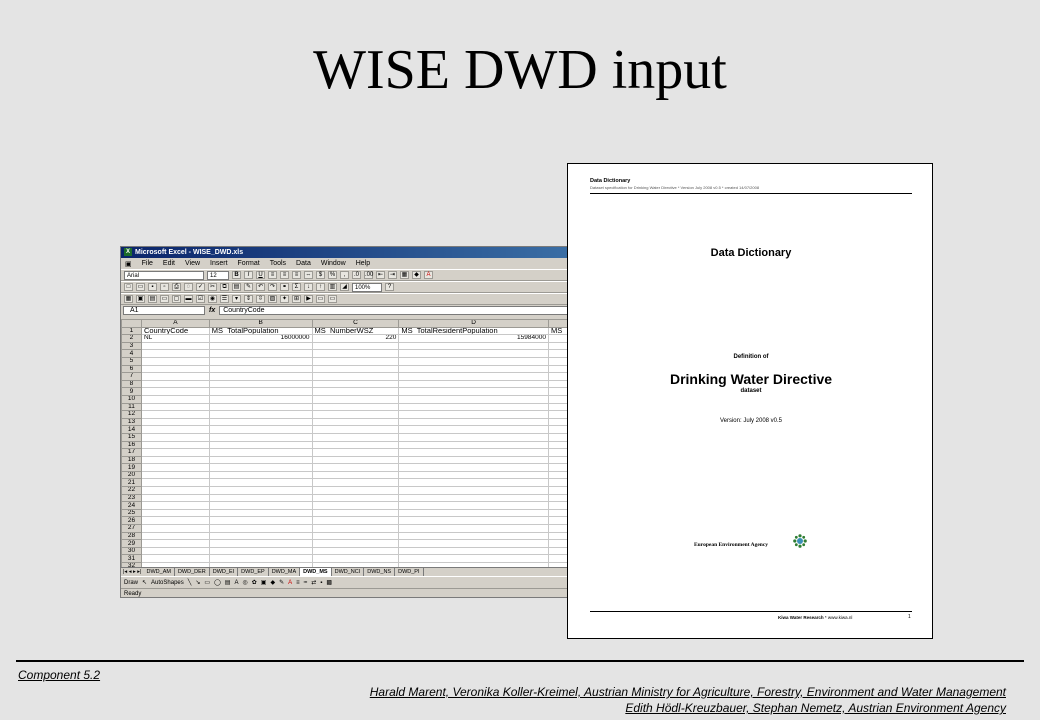  Describe the element at coordinates (296, 287) in the screenshot. I see `autosum-icon: Σ` at that location.